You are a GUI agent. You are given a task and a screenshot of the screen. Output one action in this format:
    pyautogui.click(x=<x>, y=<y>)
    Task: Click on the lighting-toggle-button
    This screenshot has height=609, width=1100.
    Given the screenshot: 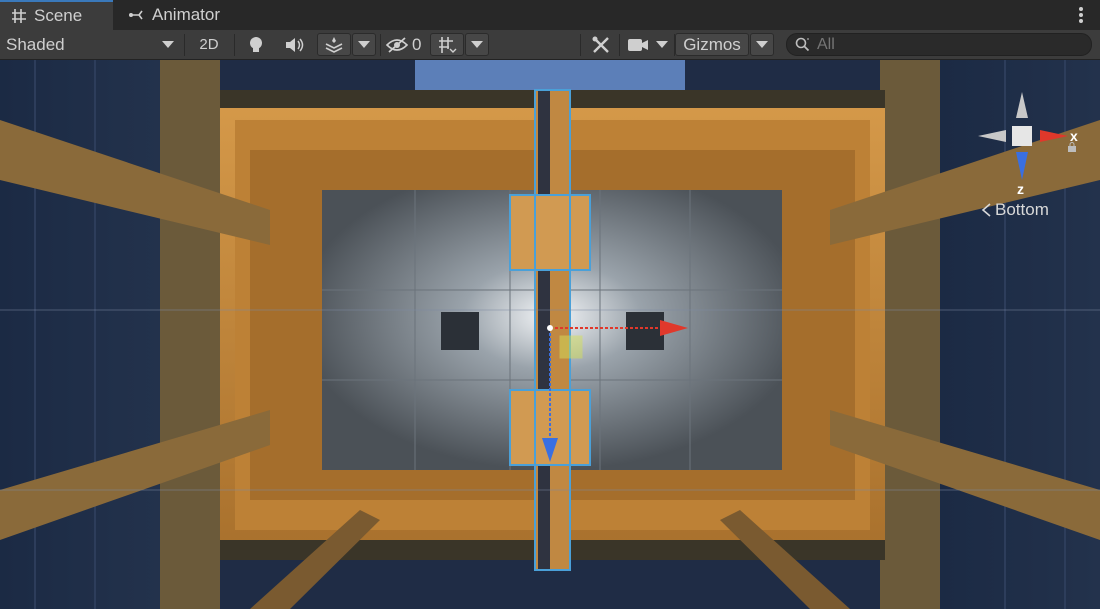 What is the action you would take?
    pyautogui.click(x=256, y=44)
    